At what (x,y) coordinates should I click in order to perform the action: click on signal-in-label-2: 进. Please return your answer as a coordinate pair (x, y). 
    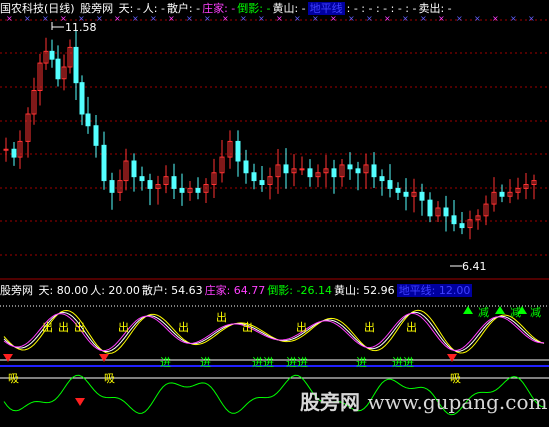
    Looking at the image, I should click on (361, 362).